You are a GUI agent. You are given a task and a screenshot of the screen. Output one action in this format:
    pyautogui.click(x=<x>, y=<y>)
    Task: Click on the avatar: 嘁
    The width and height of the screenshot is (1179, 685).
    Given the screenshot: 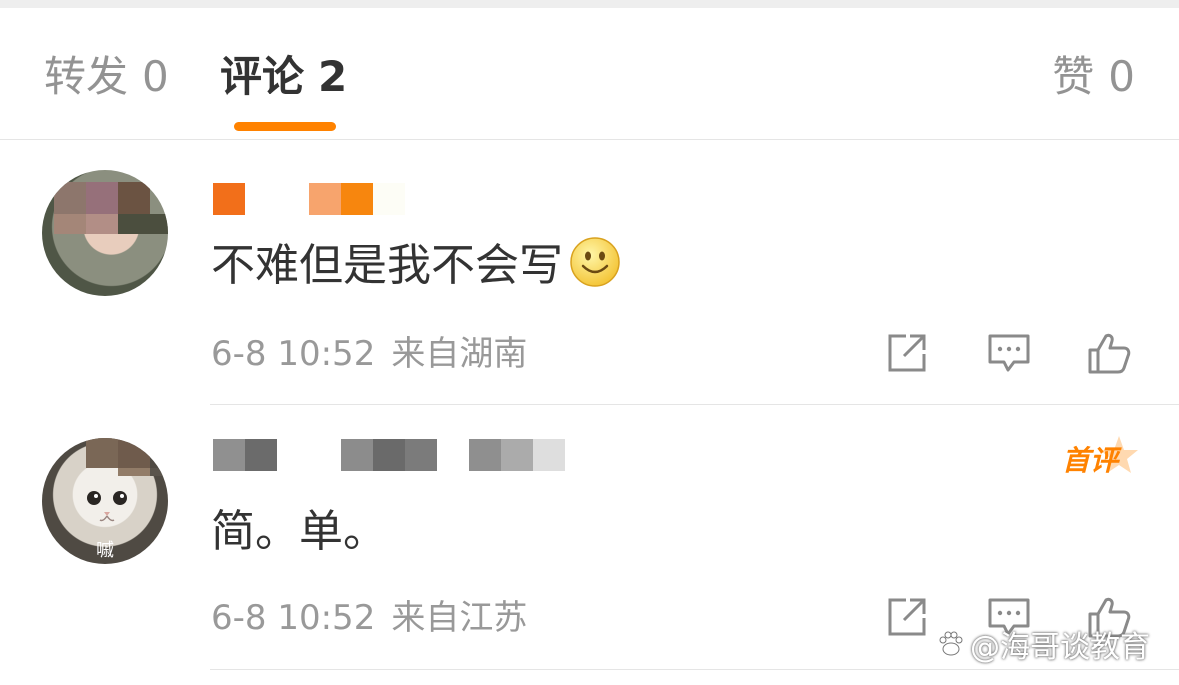 What is the action you would take?
    pyautogui.click(x=105, y=501)
    